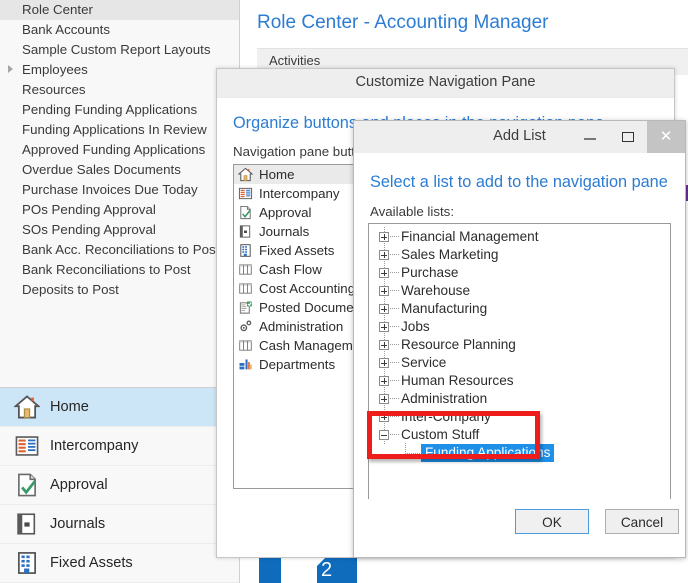 Image resolution: width=688 pixels, height=583 pixels. What do you see at coordinates (245, 288) in the screenshot?
I see `table-icon` at bounding box center [245, 288].